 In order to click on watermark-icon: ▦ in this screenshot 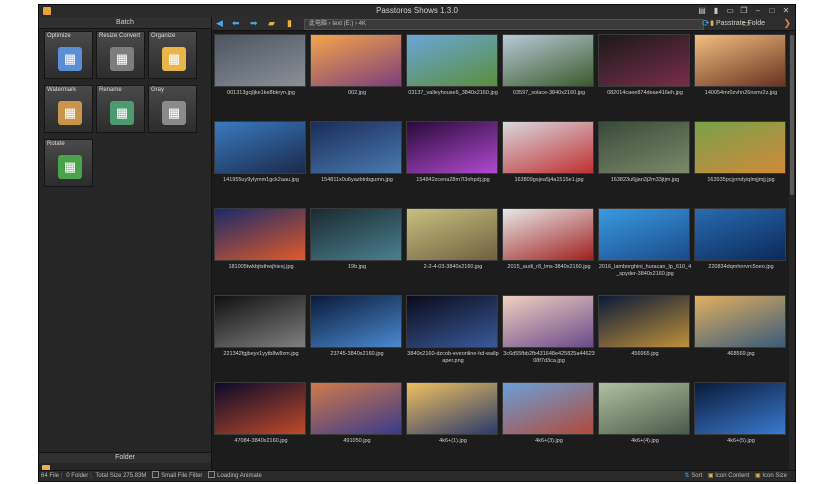, I will do `click(70, 113)`.